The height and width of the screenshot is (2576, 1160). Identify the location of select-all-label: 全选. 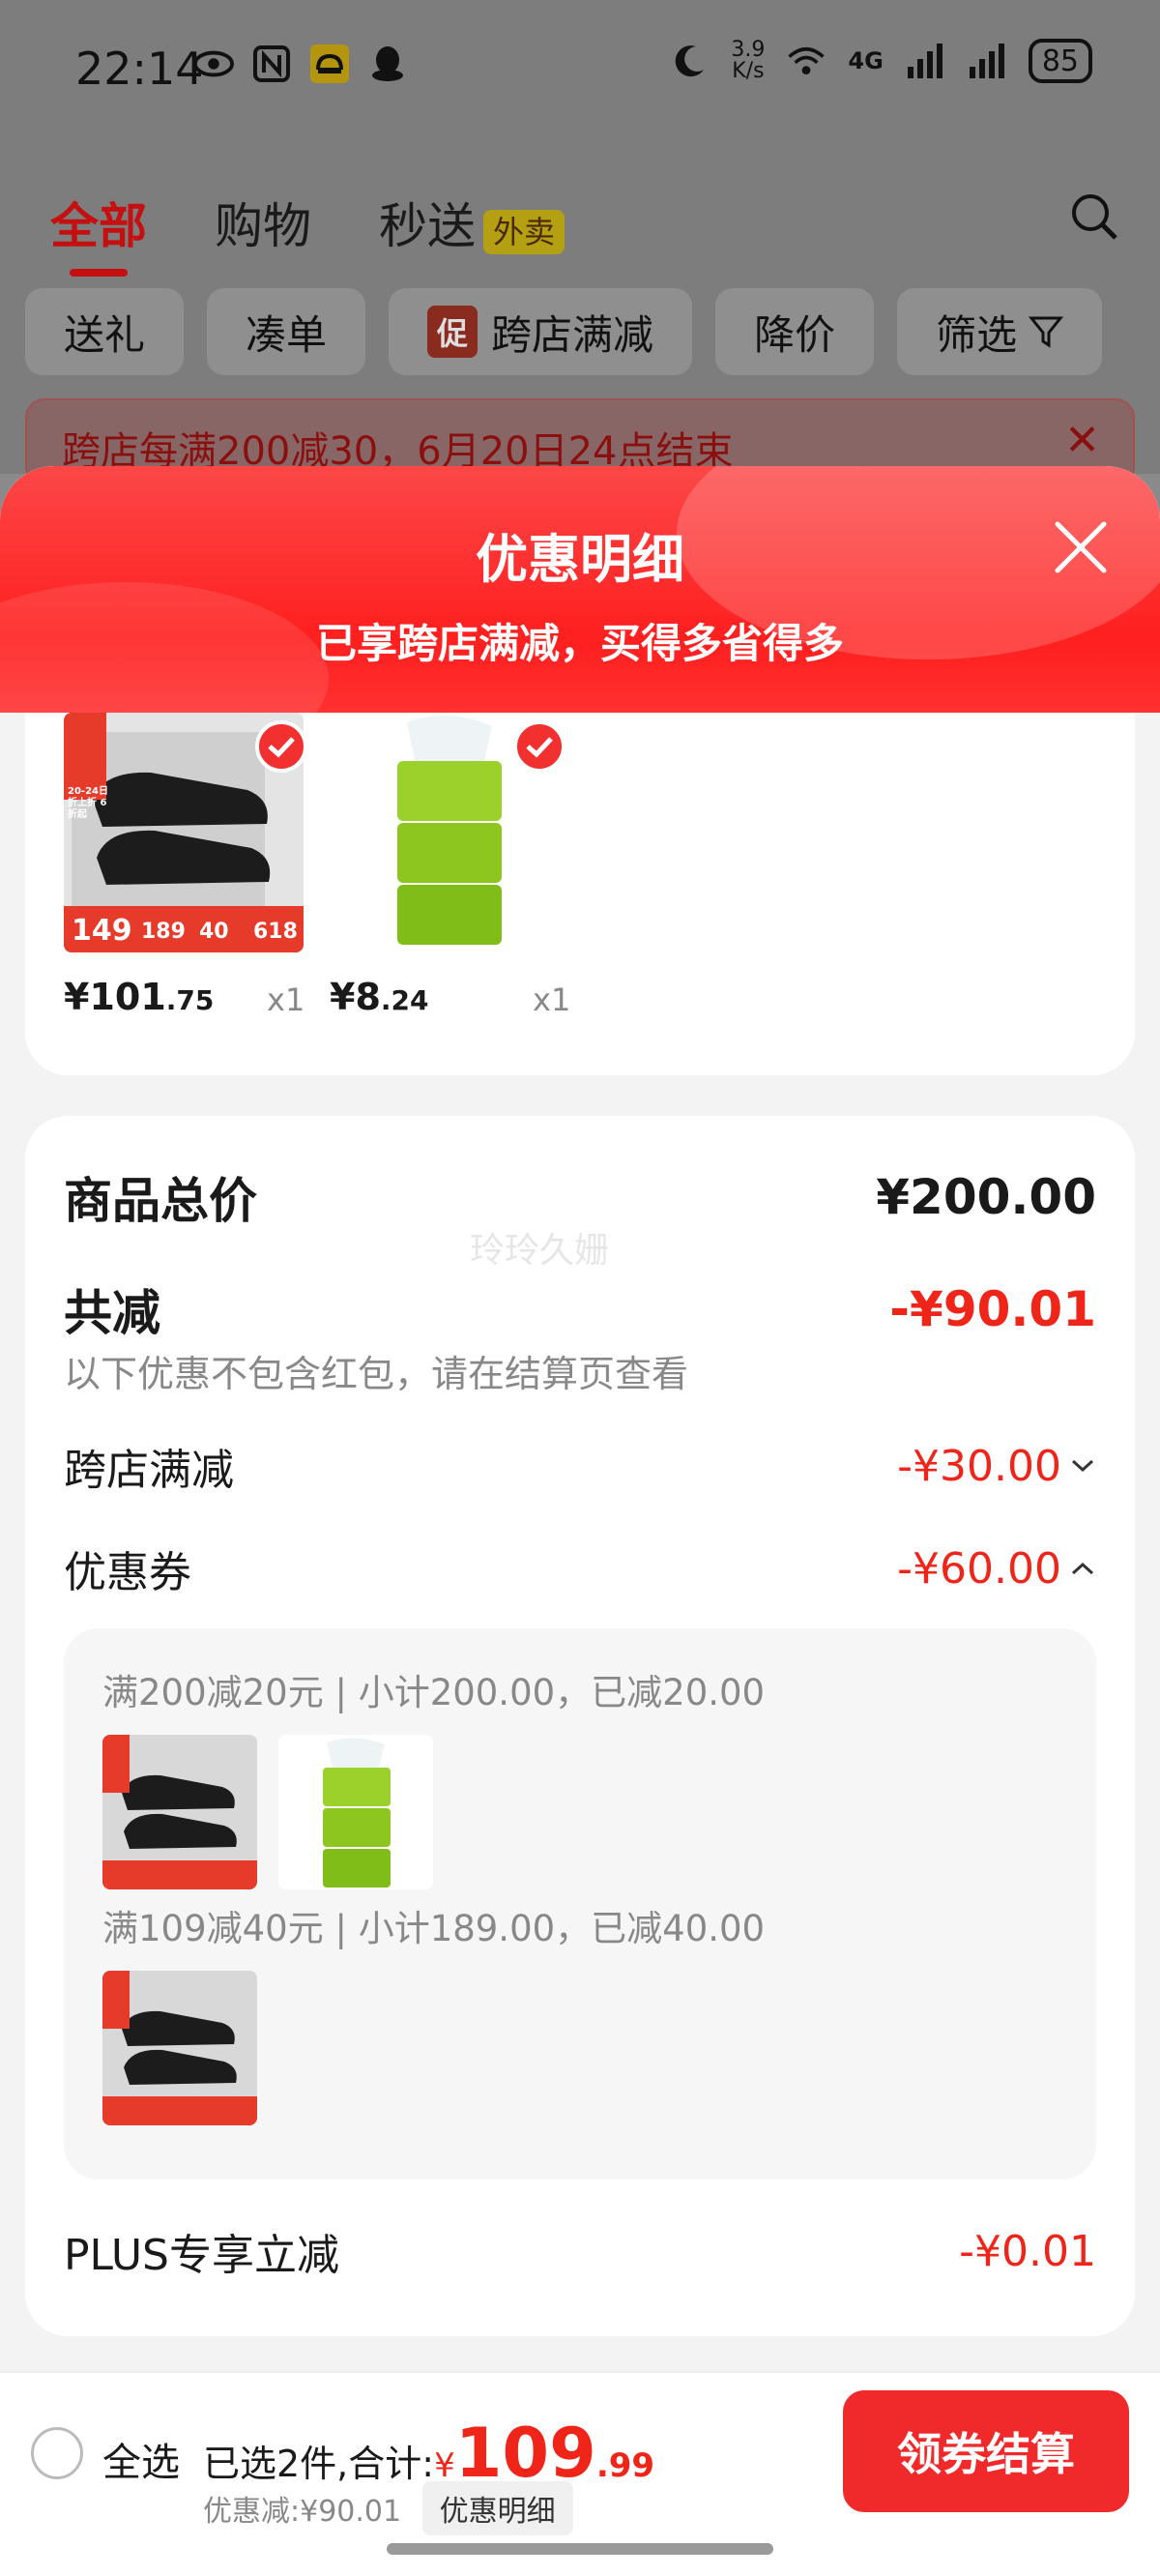
(141, 2459).